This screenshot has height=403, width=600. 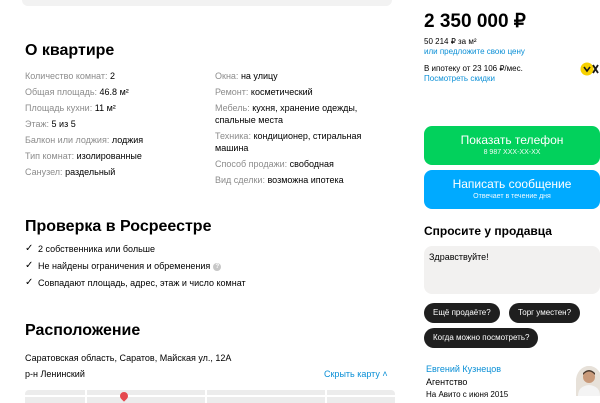 What do you see at coordinates (481, 338) in the screenshot?
I see `quick-question-chip: Когда можно посмотреть?` at bounding box center [481, 338].